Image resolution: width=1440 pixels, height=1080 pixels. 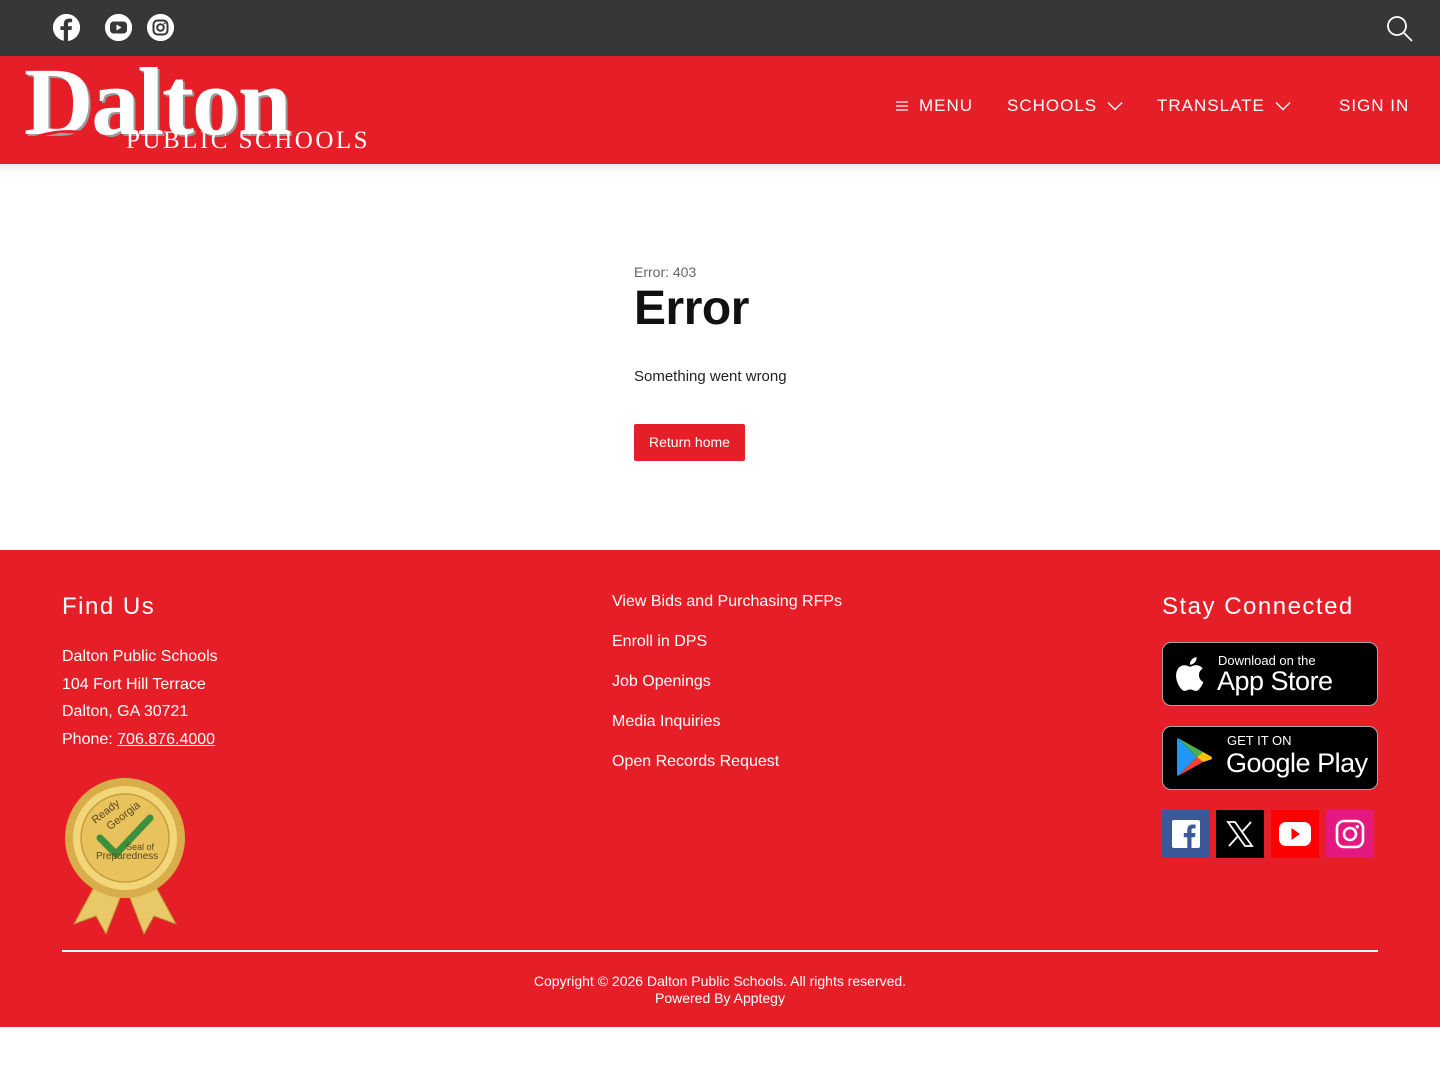 I want to click on footer-link: Open Records Request, so click(x=727, y=773).